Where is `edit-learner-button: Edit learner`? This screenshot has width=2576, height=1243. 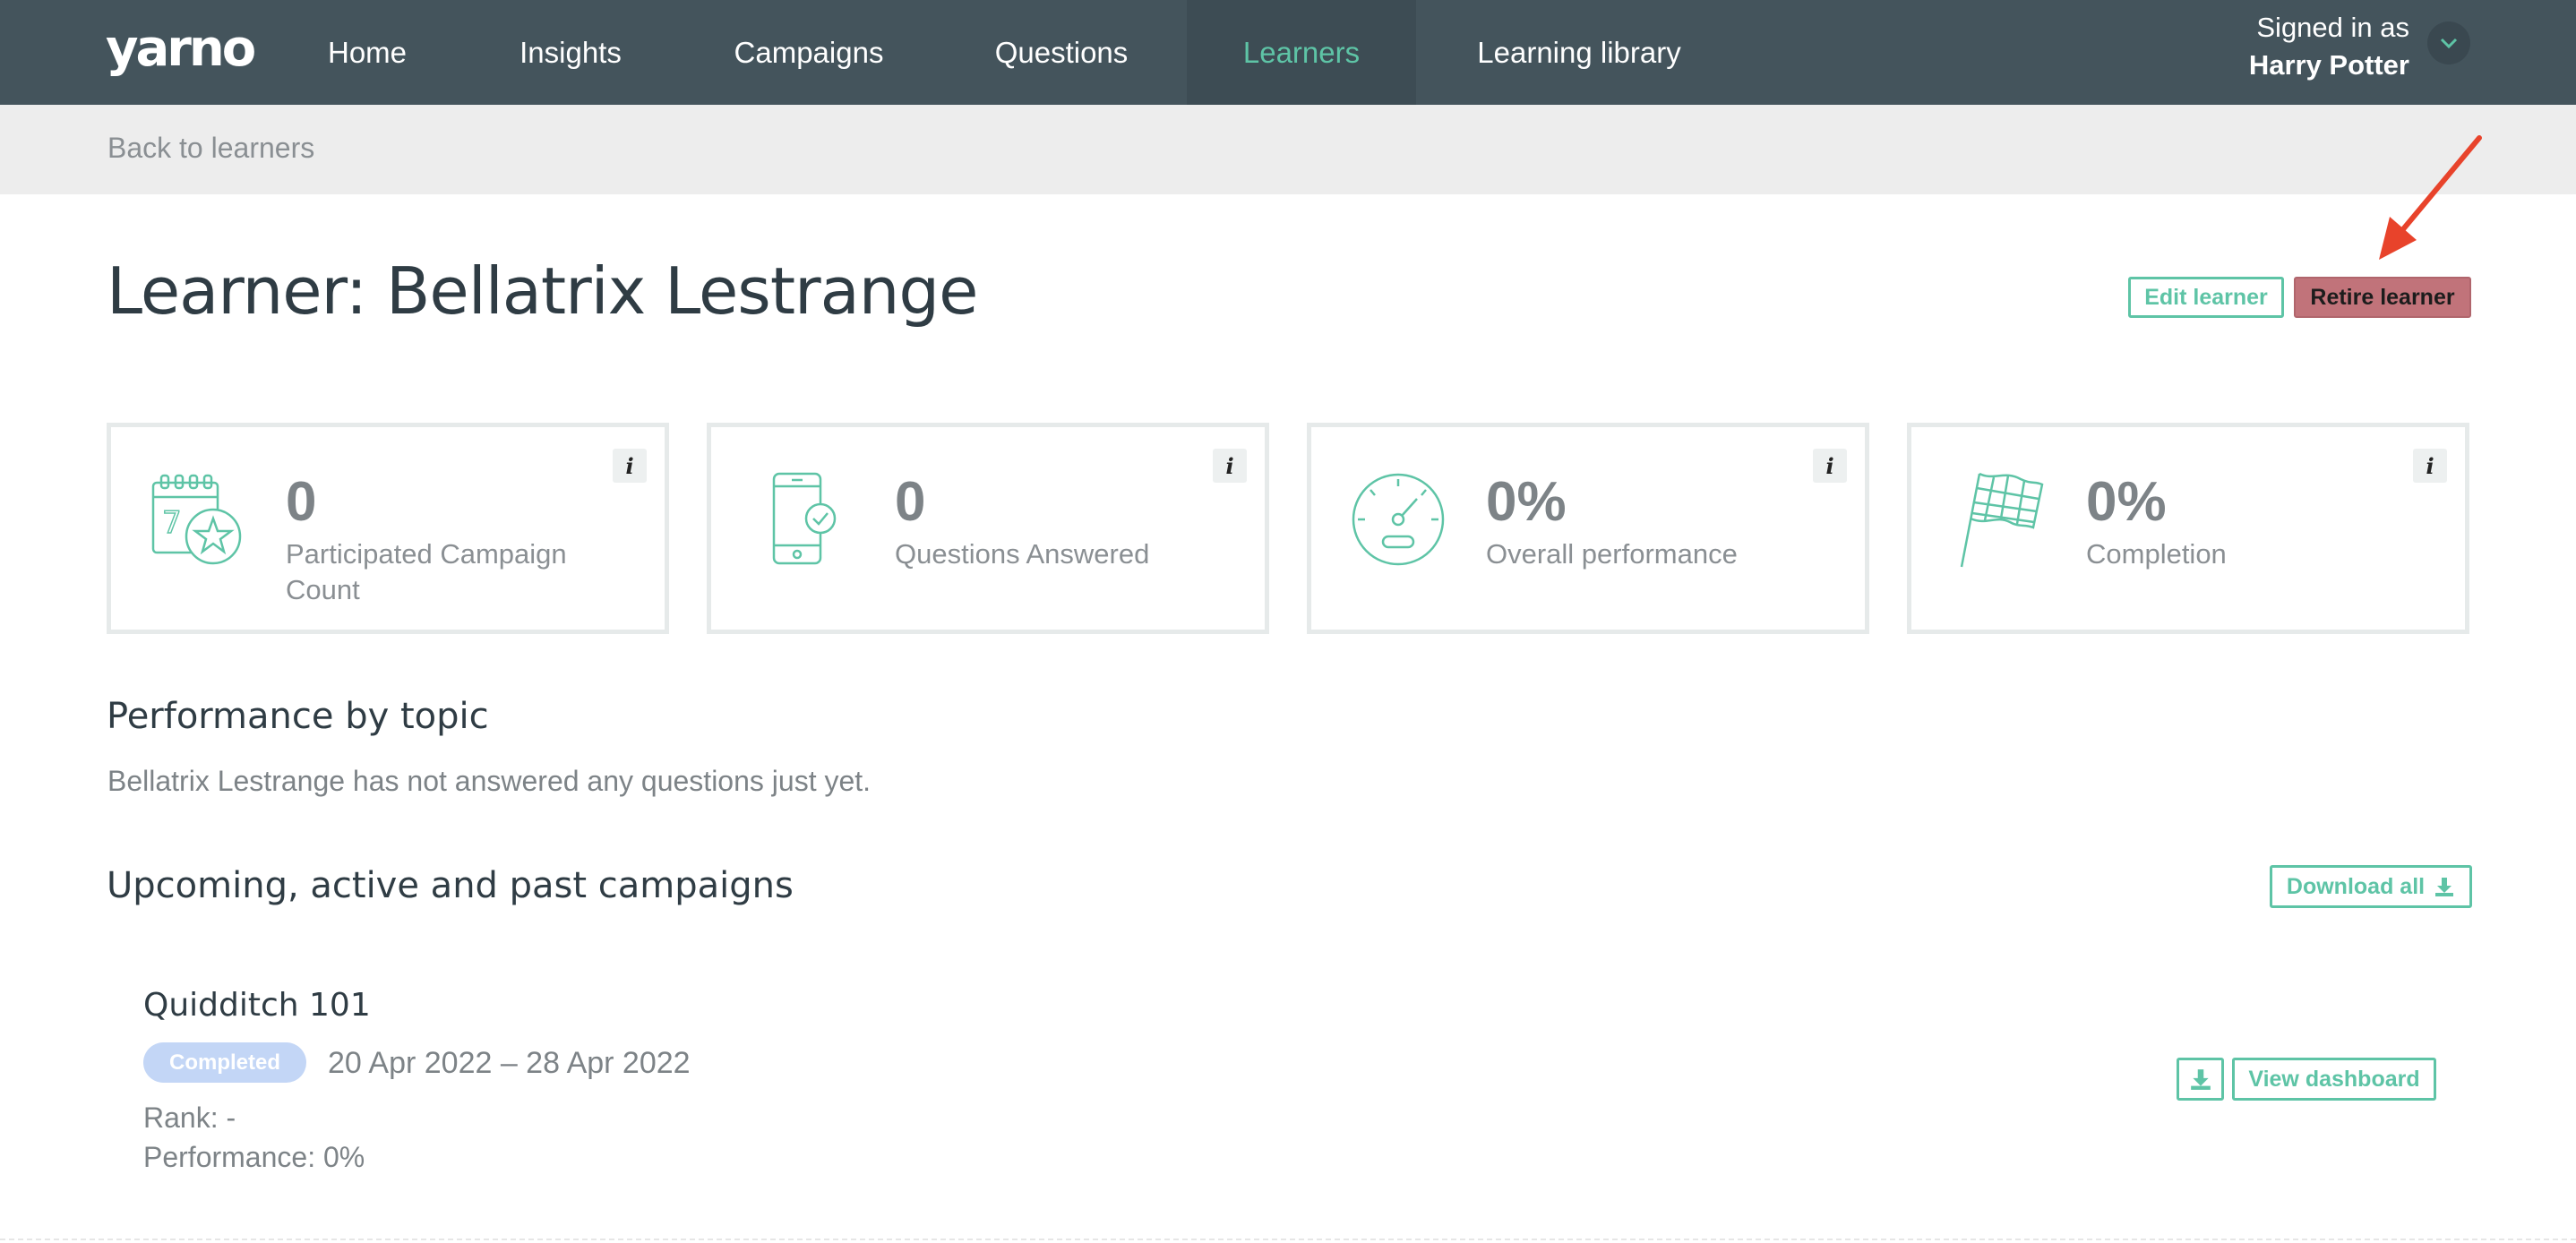 edit-learner-button: Edit learner is located at coordinates (2206, 297).